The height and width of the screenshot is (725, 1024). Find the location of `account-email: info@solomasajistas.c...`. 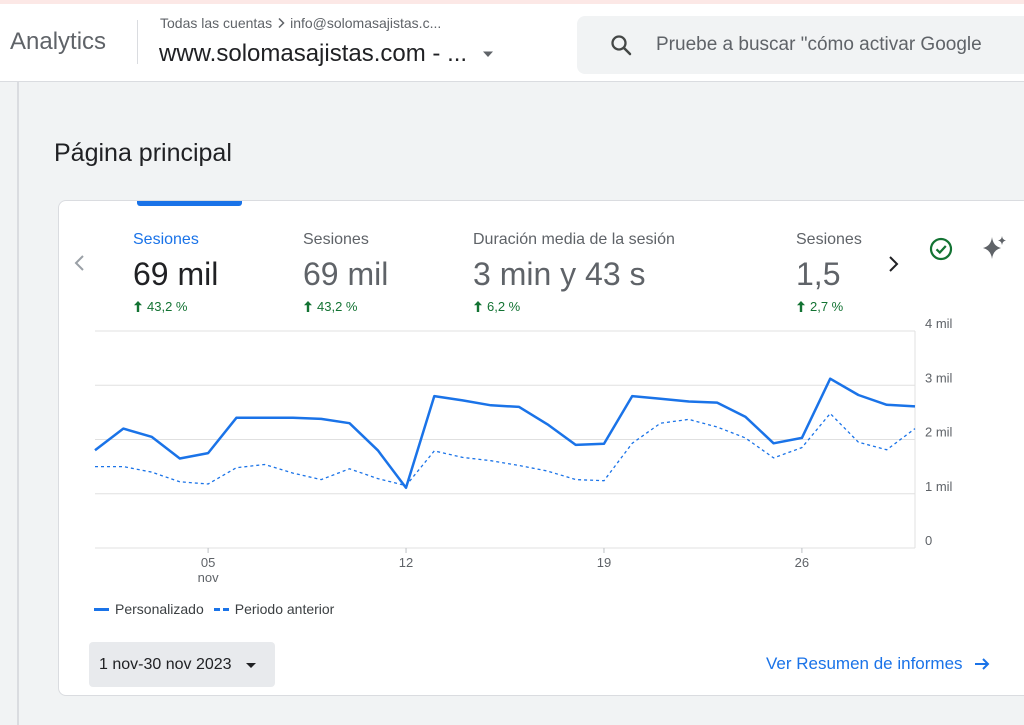

account-email: info@solomasajistas.c... is located at coordinates (365, 23).